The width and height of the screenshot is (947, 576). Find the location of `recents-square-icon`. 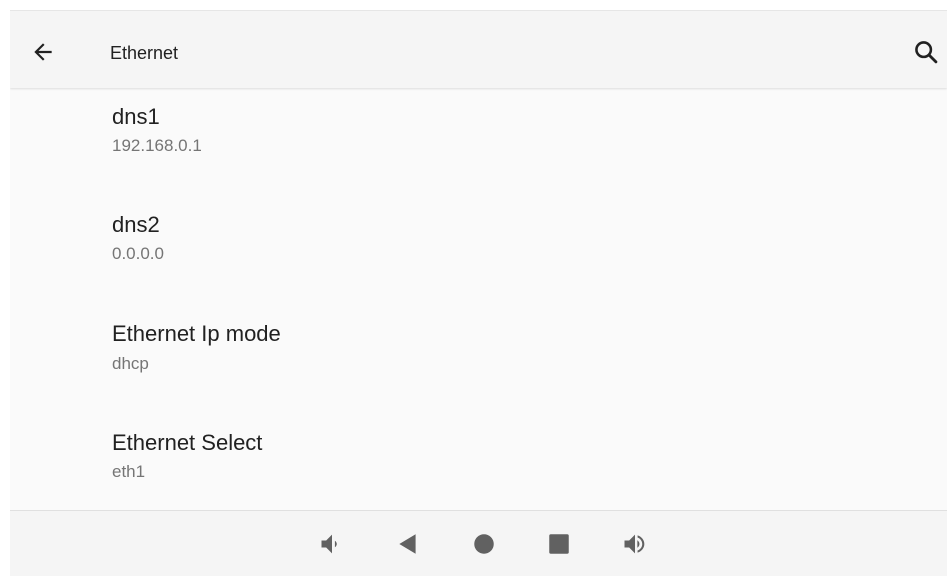

recents-square-icon is located at coordinates (559, 544).